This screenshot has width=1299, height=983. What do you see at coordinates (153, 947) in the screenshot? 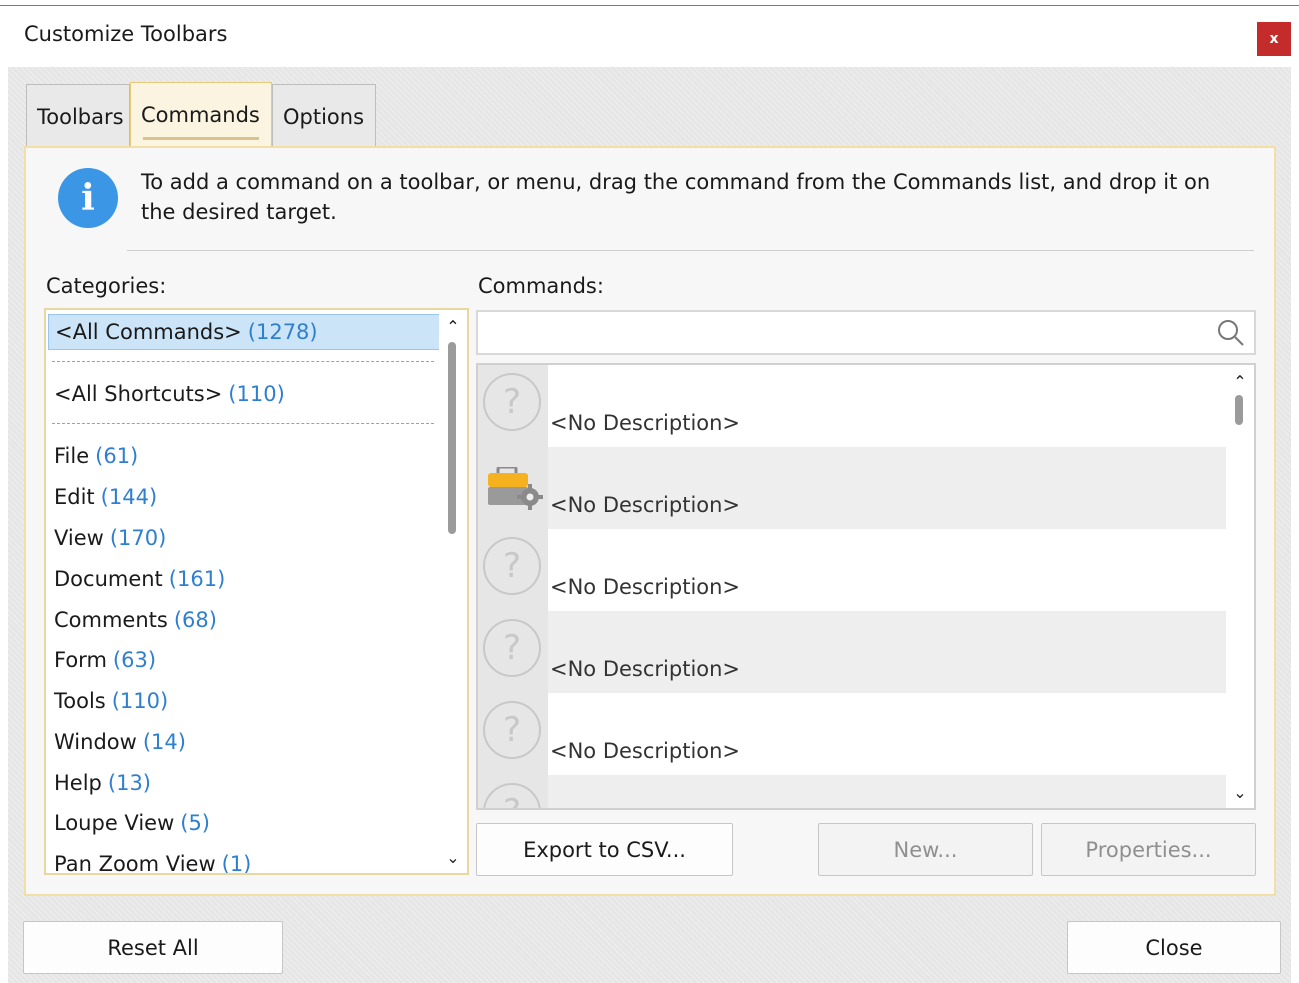
I see `reset-all-button: Reset All` at bounding box center [153, 947].